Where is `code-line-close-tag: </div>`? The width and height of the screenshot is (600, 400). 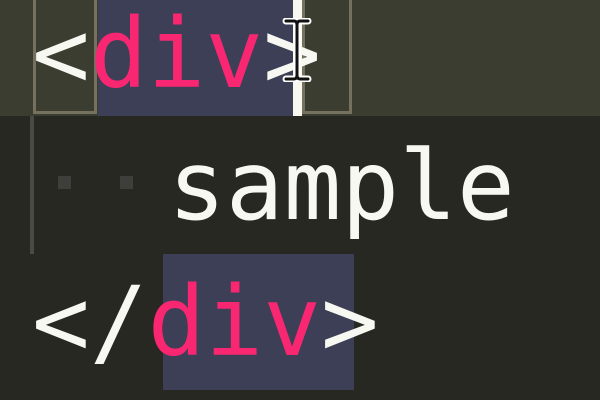 code-line-close-tag: </div> is located at coordinates (205, 322).